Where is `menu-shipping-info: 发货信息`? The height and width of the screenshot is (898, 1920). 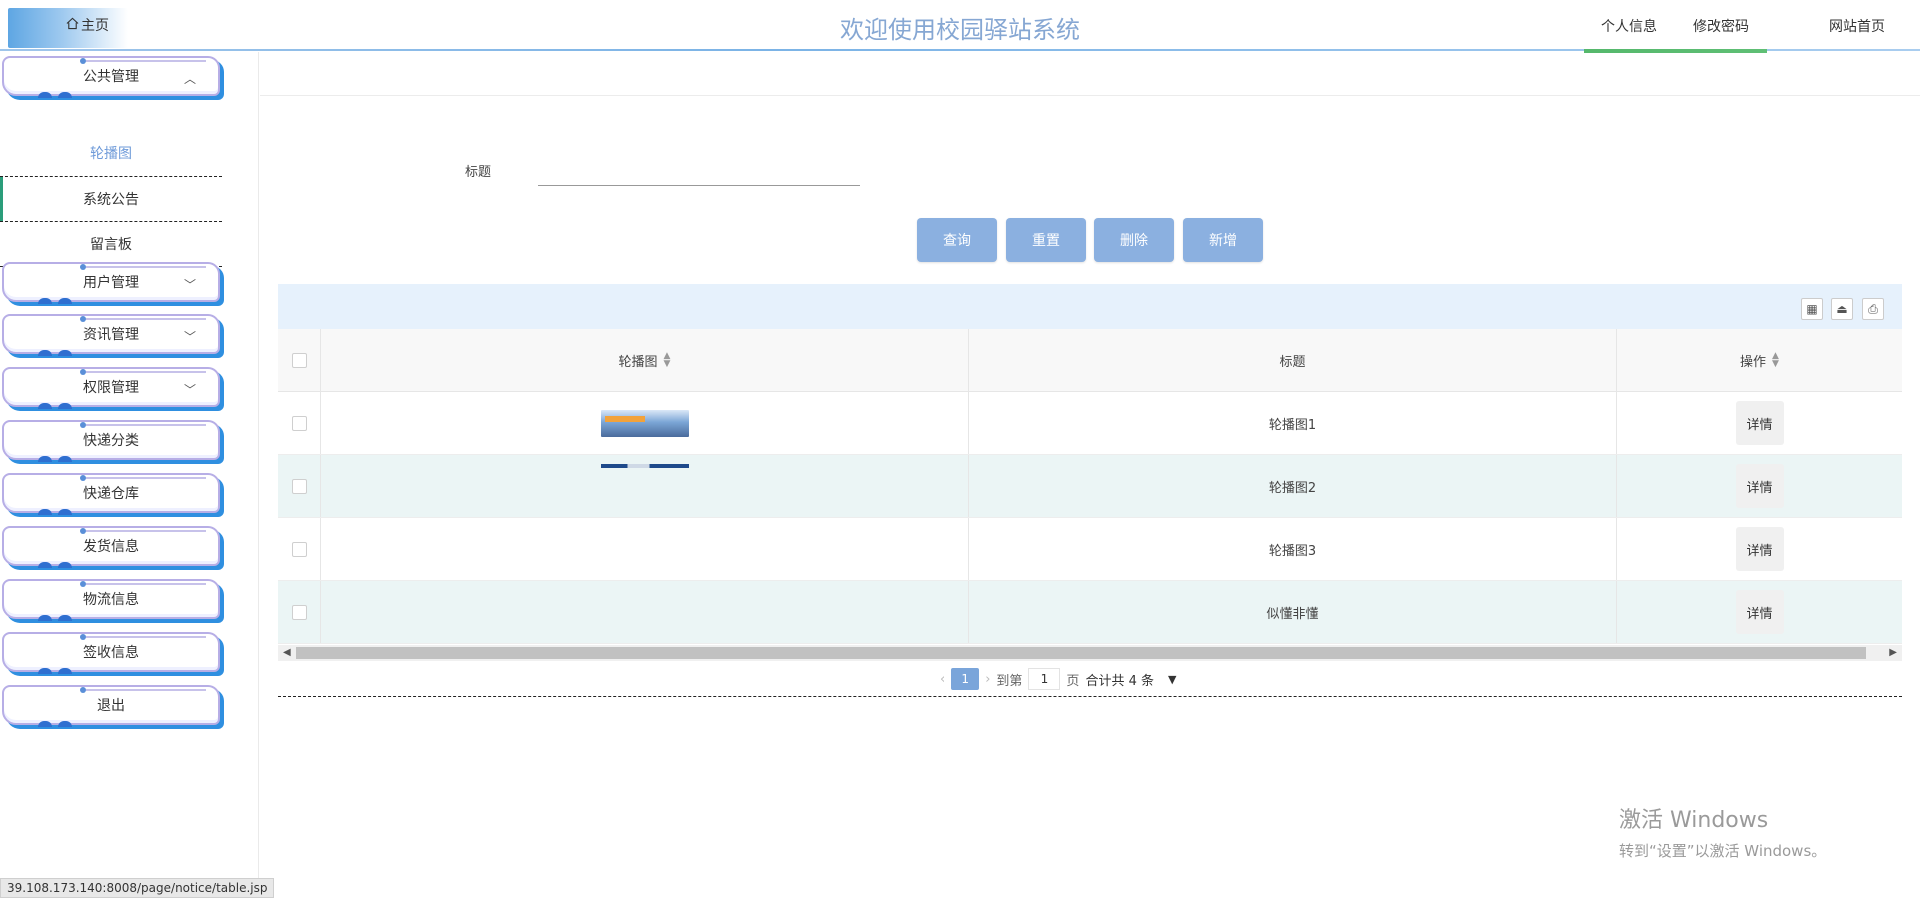 menu-shipping-info: 发货信息 is located at coordinates (111, 547).